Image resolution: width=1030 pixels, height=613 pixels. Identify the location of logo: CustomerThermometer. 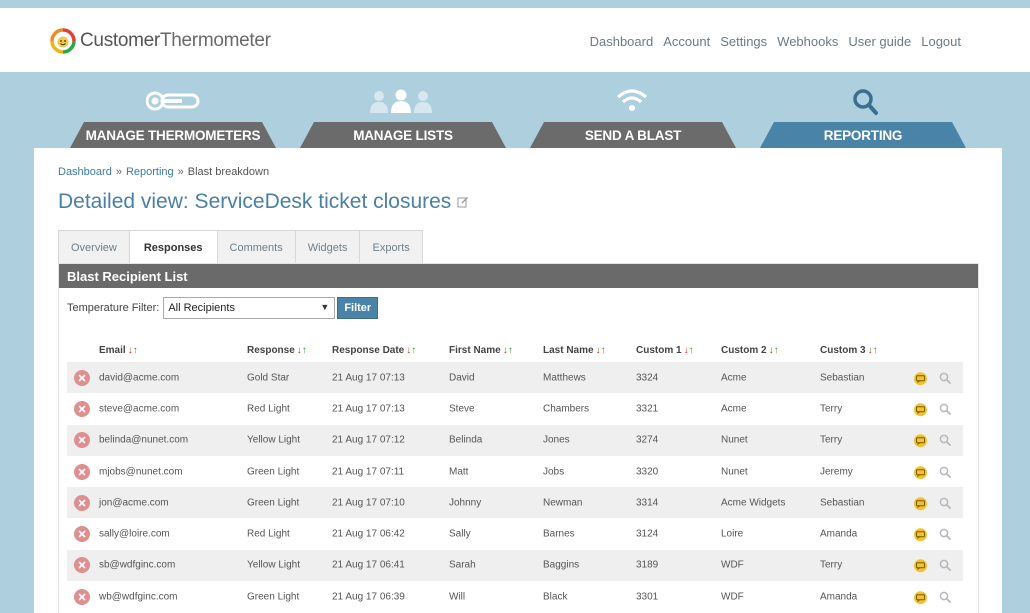
(160, 41).